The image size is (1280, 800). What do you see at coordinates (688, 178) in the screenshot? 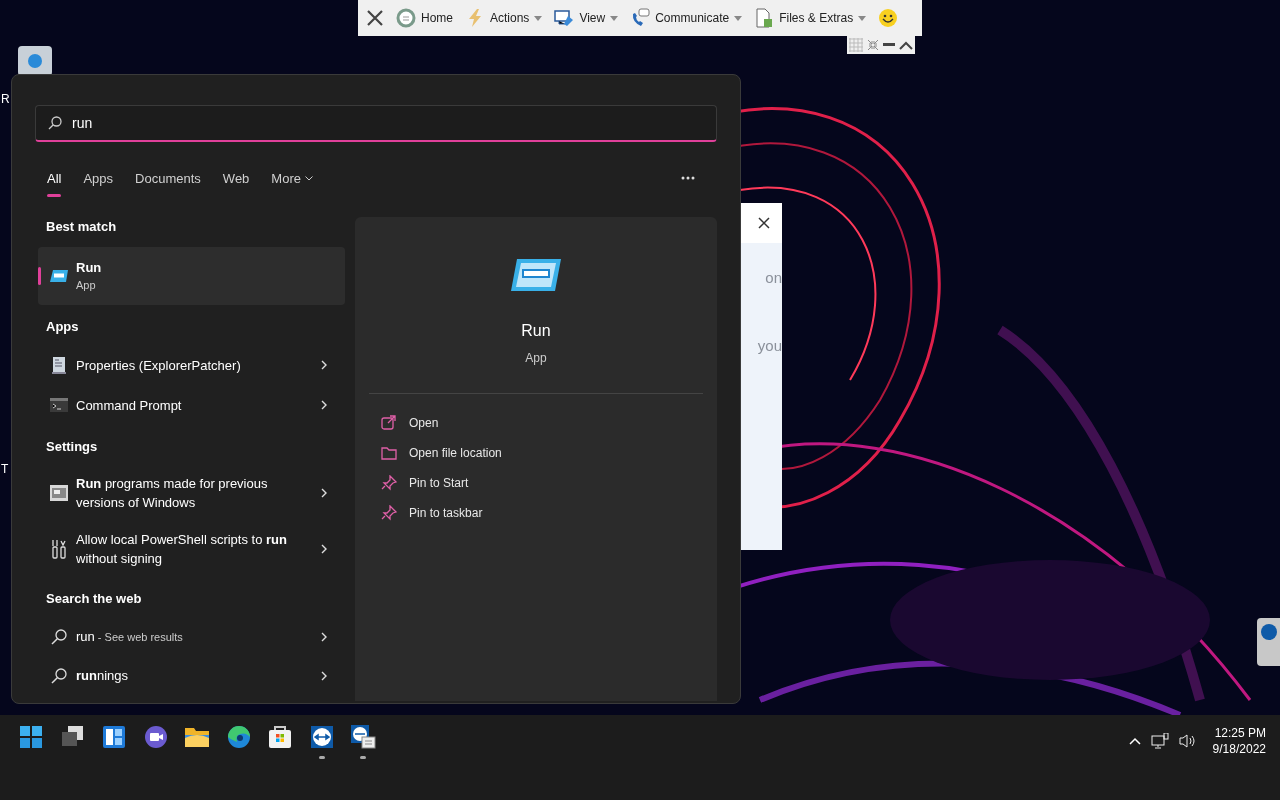
I see `more-options-icon` at bounding box center [688, 178].